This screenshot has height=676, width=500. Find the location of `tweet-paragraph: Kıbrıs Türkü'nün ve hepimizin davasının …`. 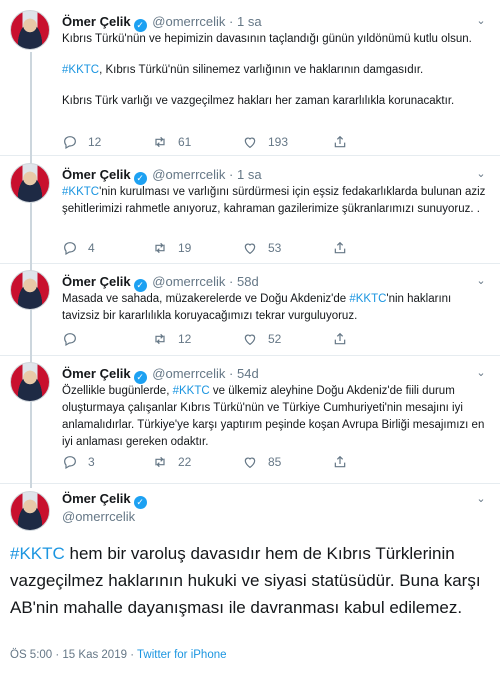

tweet-paragraph: Kıbrıs Türkü'nün ve hepimizin davasının … is located at coordinates (276, 39).